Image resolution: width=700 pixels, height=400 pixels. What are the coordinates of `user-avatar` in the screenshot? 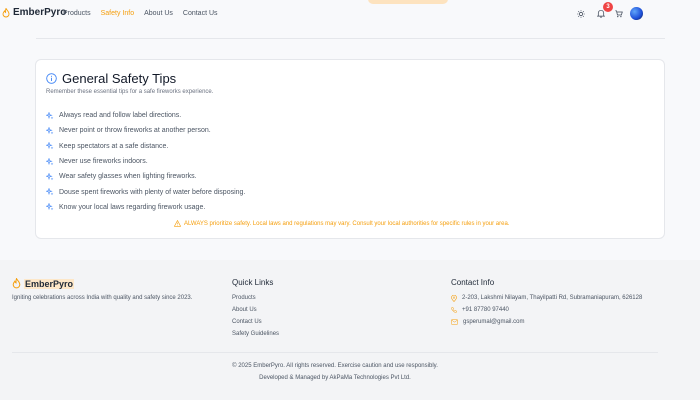 It's located at (636, 13).